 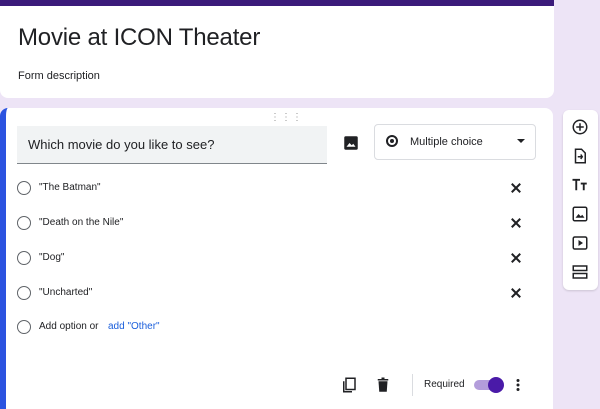 What do you see at coordinates (580, 272) in the screenshot?
I see `add-section-icon` at bounding box center [580, 272].